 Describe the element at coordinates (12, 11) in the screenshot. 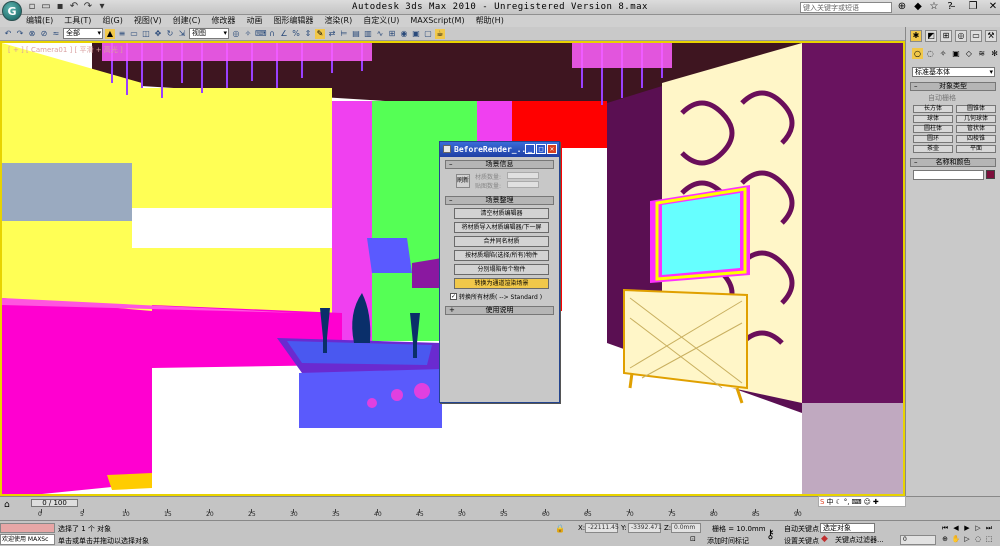

I see `app-logo-icon: G` at that location.